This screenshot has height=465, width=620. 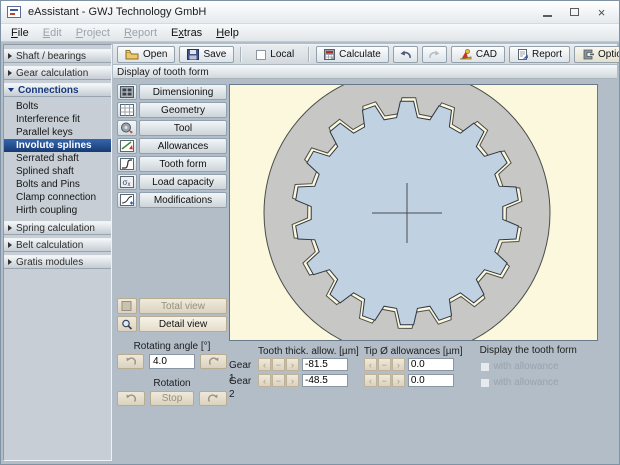 I want to click on sidebar-item-clamp-connection: Clamp connection, so click(x=57, y=197).